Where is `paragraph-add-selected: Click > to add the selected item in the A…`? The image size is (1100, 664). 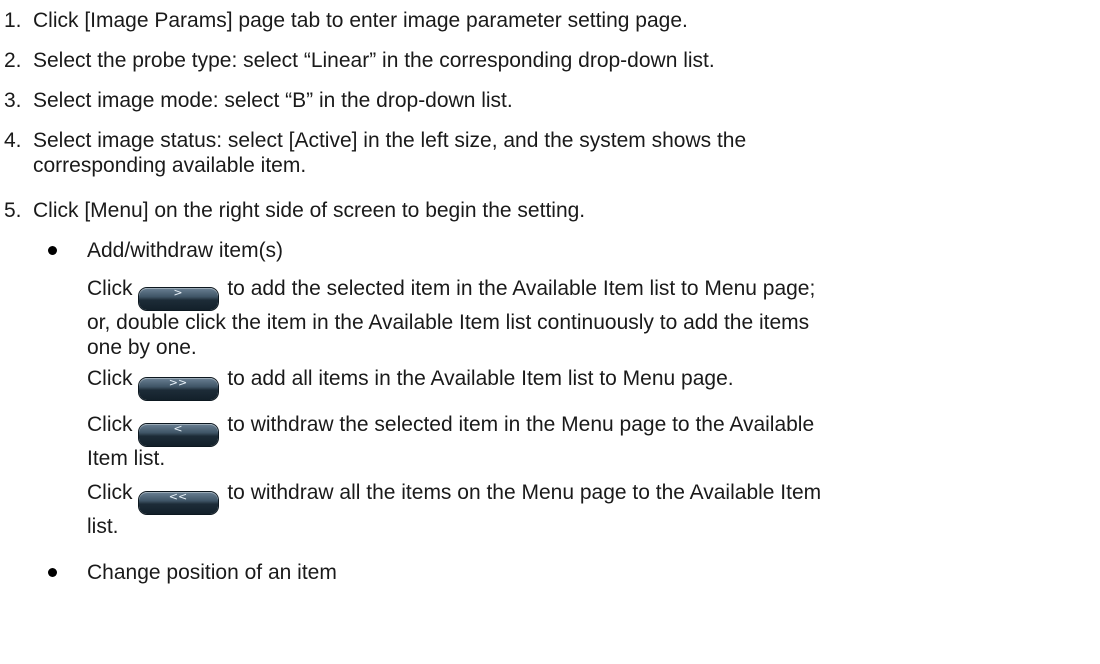
paragraph-add-selected: Click > to add the selected item in the A… is located at coordinates (589, 318).